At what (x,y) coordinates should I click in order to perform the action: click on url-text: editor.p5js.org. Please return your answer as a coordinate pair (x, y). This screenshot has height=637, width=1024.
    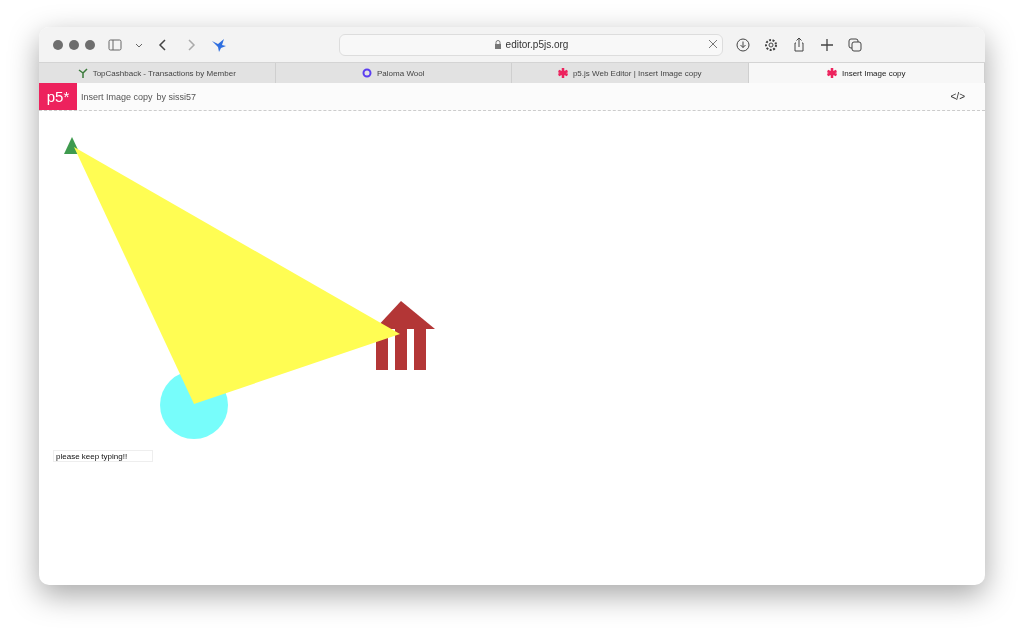
    Looking at the image, I should click on (537, 44).